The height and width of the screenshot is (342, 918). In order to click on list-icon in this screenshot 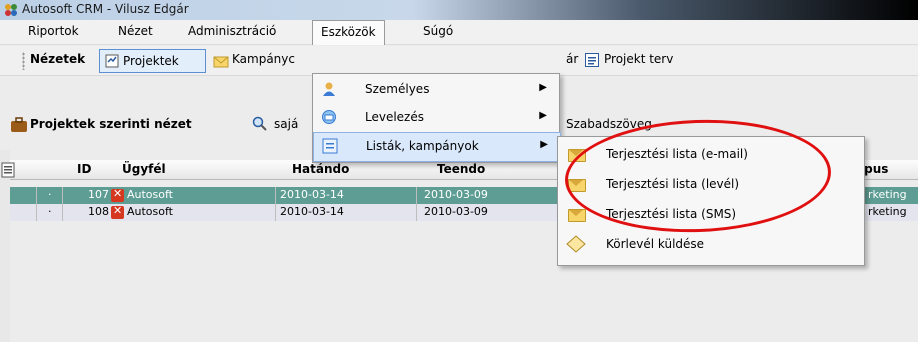, I will do `click(330, 146)`.